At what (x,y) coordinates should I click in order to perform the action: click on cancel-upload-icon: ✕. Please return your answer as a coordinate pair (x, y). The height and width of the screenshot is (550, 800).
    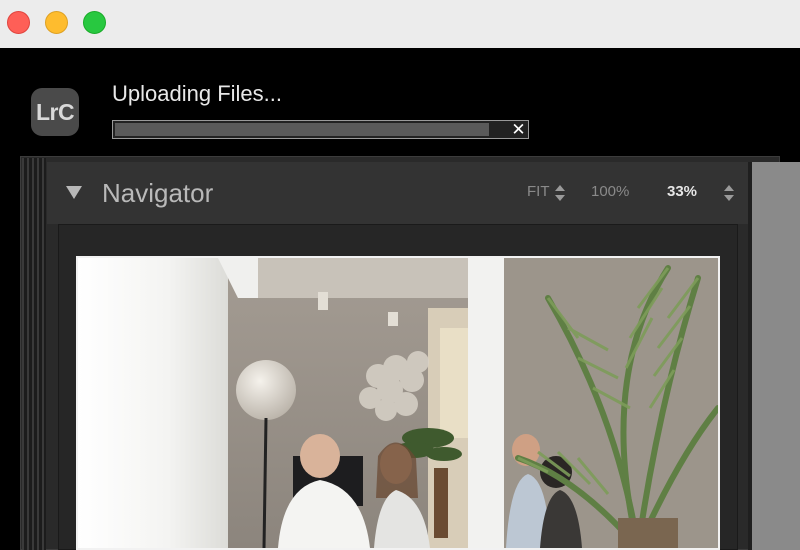
    Looking at the image, I should click on (518, 129).